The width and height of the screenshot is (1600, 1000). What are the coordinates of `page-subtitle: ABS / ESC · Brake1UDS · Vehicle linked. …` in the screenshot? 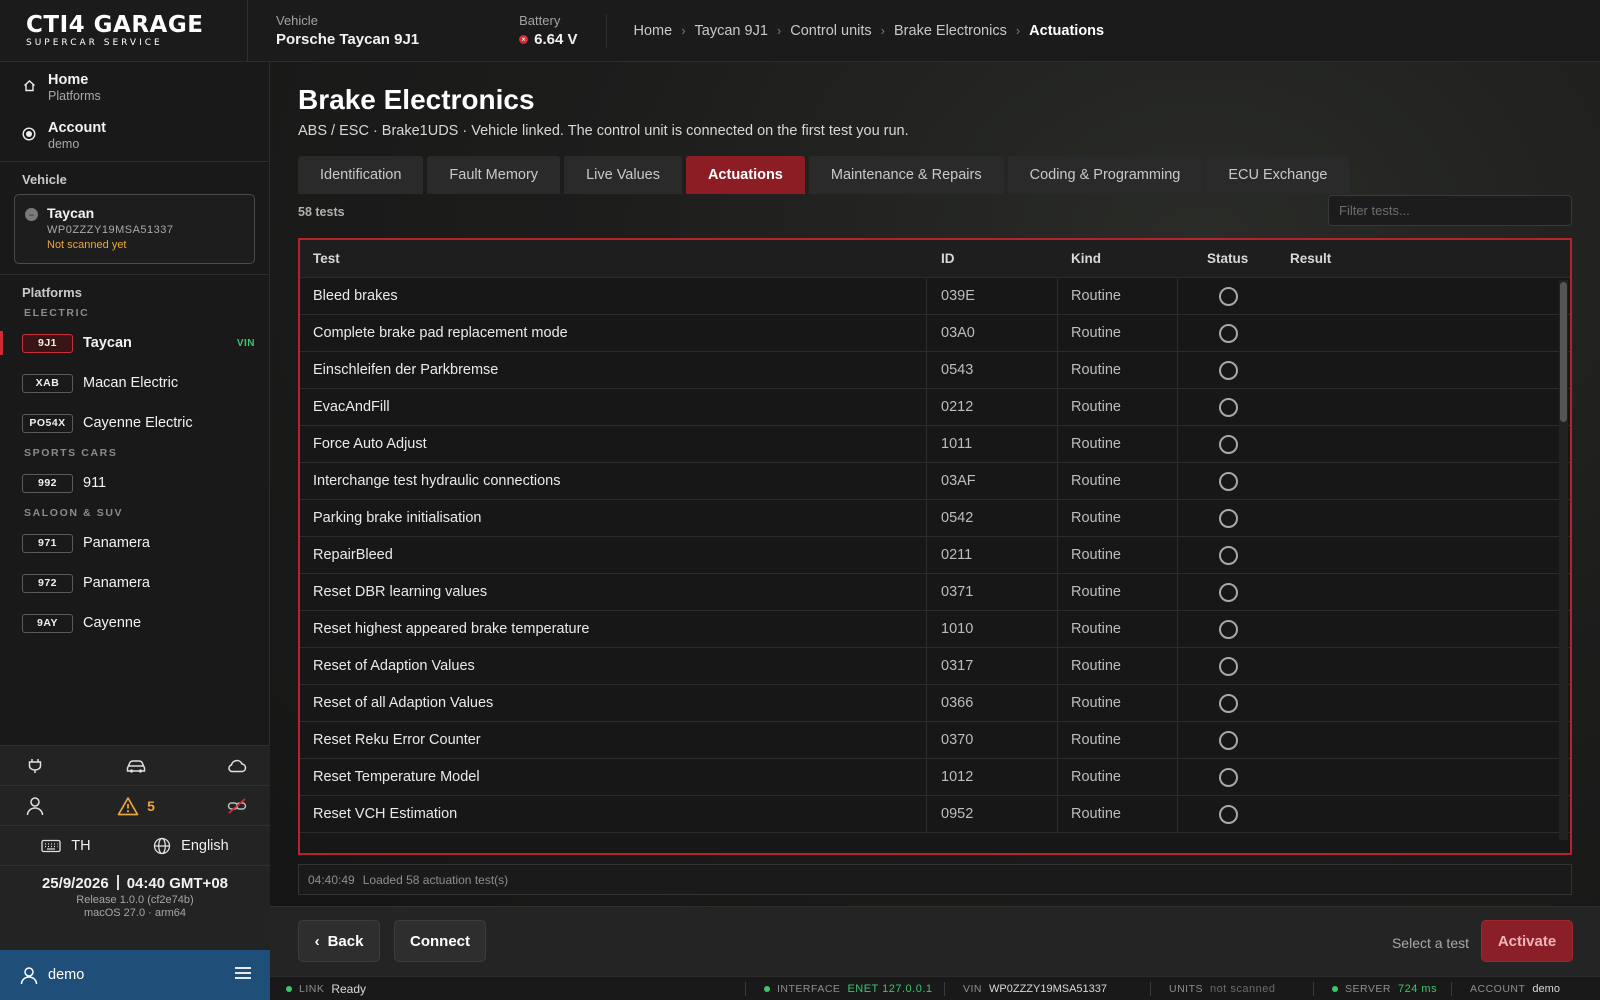 It's located at (603, 131).